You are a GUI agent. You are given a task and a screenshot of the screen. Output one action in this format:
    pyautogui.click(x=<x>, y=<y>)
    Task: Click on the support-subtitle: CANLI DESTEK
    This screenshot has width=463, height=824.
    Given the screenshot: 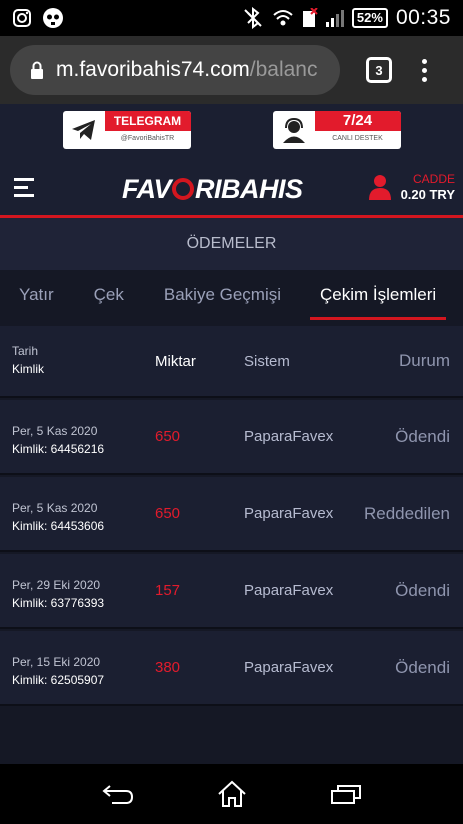 What is the action you would take?
    pyautogui.click(x=357, y=138)
    